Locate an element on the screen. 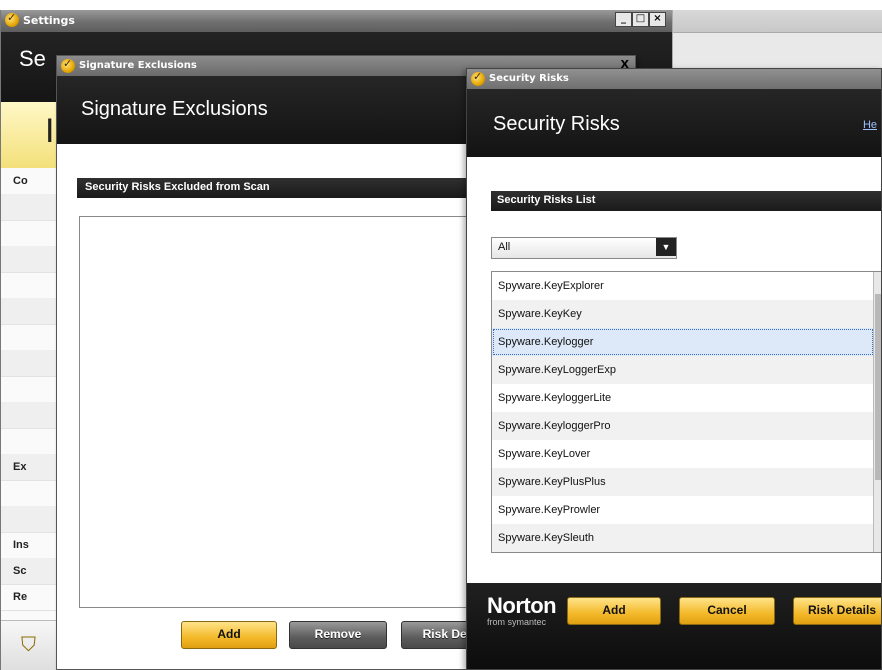 This screenshot has height=670, width=882. risk-filter-dropdown: All ▼ is located at coordinates (584, 248).